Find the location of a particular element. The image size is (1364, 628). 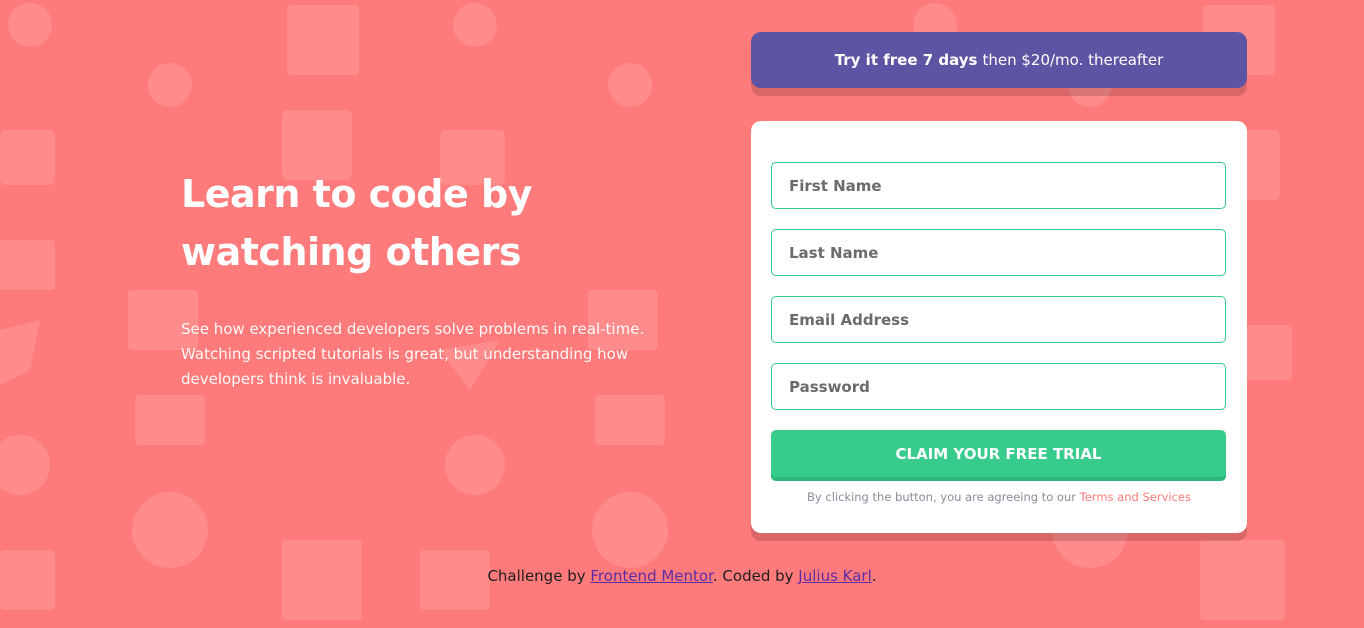

footer-middle: . Coded by is located at coordinates (753, 576).